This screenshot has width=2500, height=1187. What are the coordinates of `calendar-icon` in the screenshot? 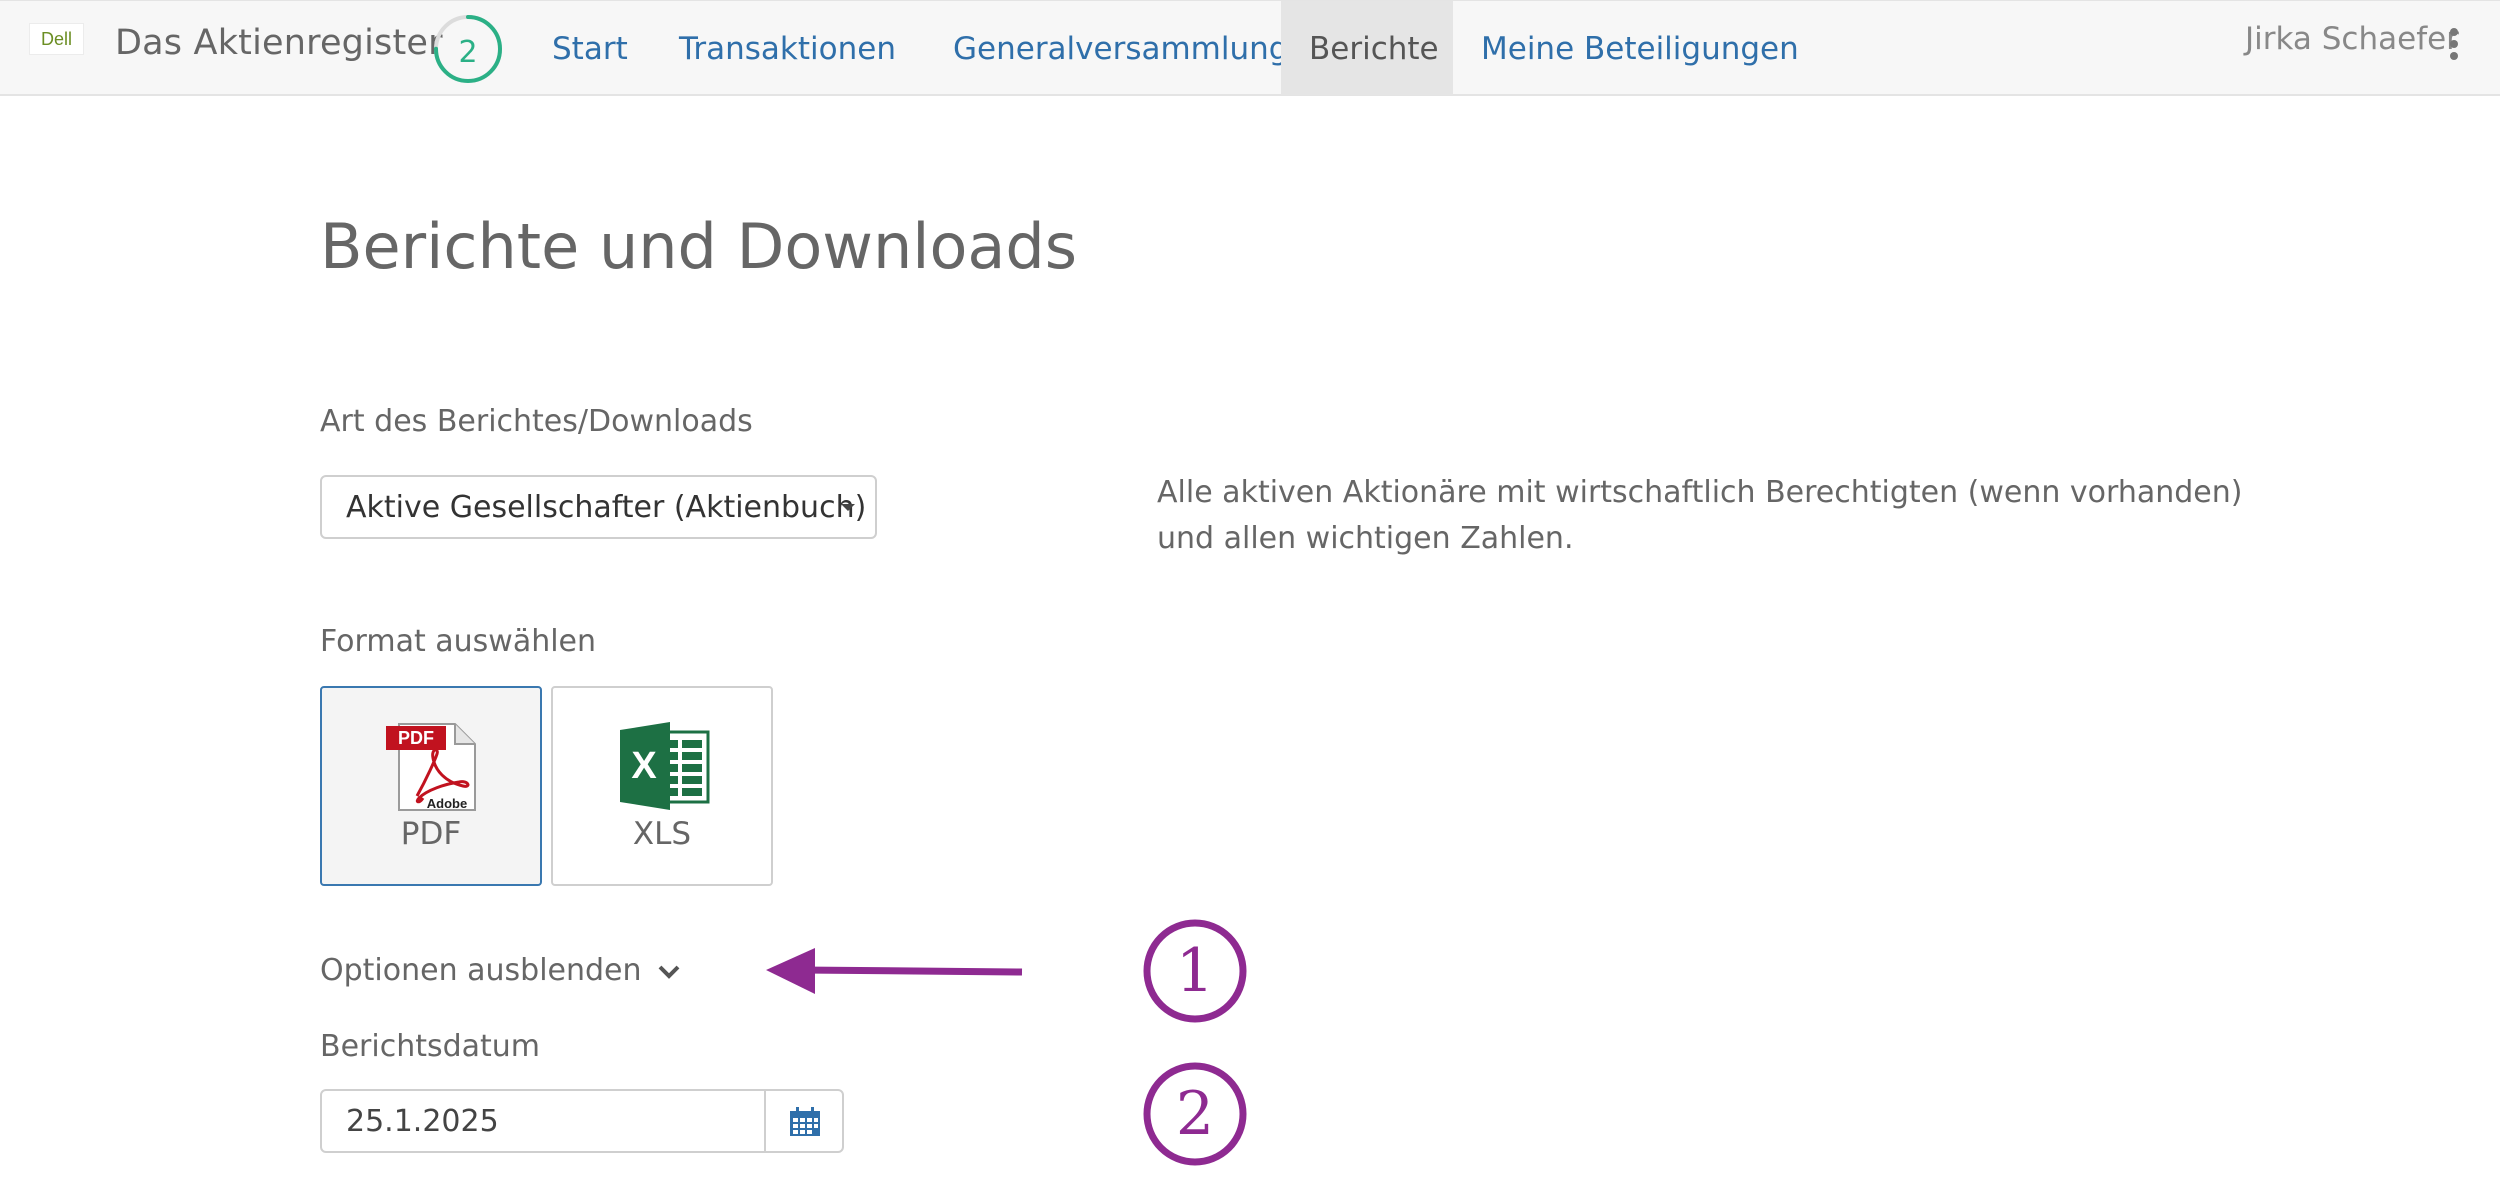 It's located at (805, 1121).